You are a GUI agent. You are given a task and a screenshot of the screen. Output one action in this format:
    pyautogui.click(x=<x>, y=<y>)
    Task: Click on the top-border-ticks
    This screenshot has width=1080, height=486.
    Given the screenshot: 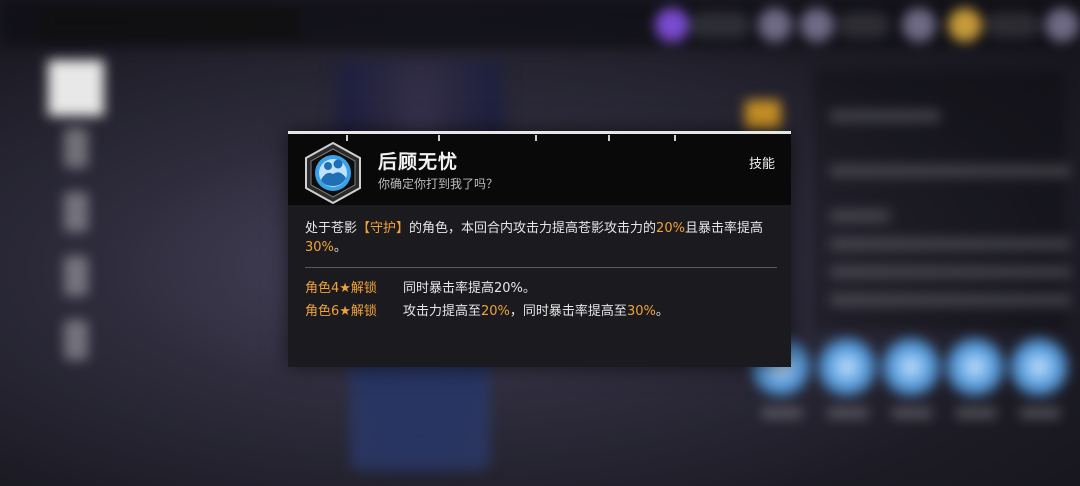 What is the action you would take?
    pyautogui.click(x=538, y=139)
    